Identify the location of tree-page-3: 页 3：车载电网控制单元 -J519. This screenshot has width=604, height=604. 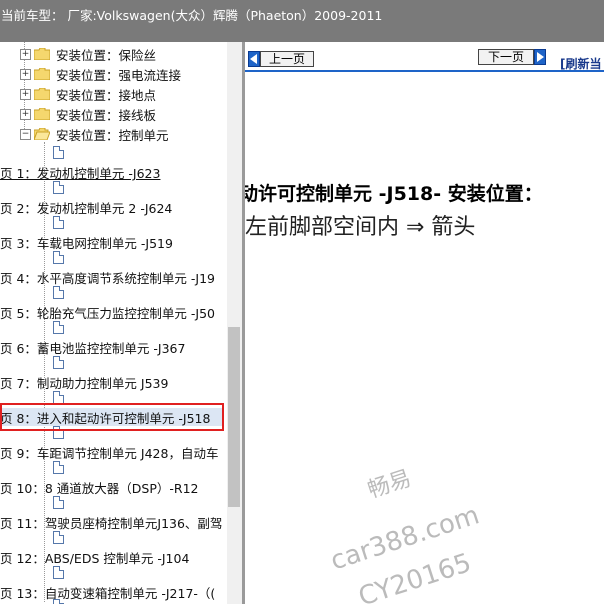
(86, 242).